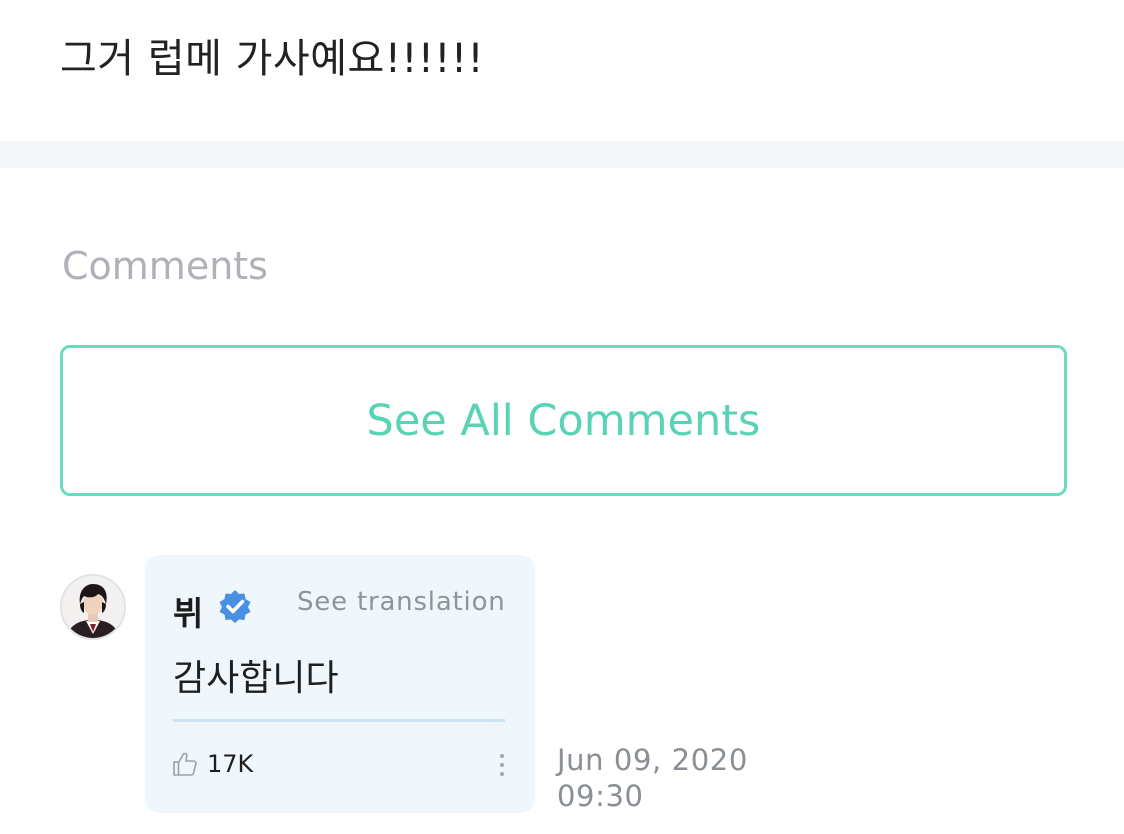 This screenshot has width=1124, height=834. Describe the element at coordinates (562, 154) in the screenshot. I see `section-divider` at that location.